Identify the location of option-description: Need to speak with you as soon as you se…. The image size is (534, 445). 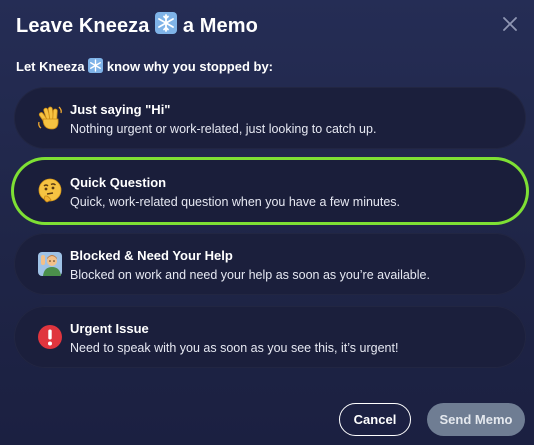
(234, 348).